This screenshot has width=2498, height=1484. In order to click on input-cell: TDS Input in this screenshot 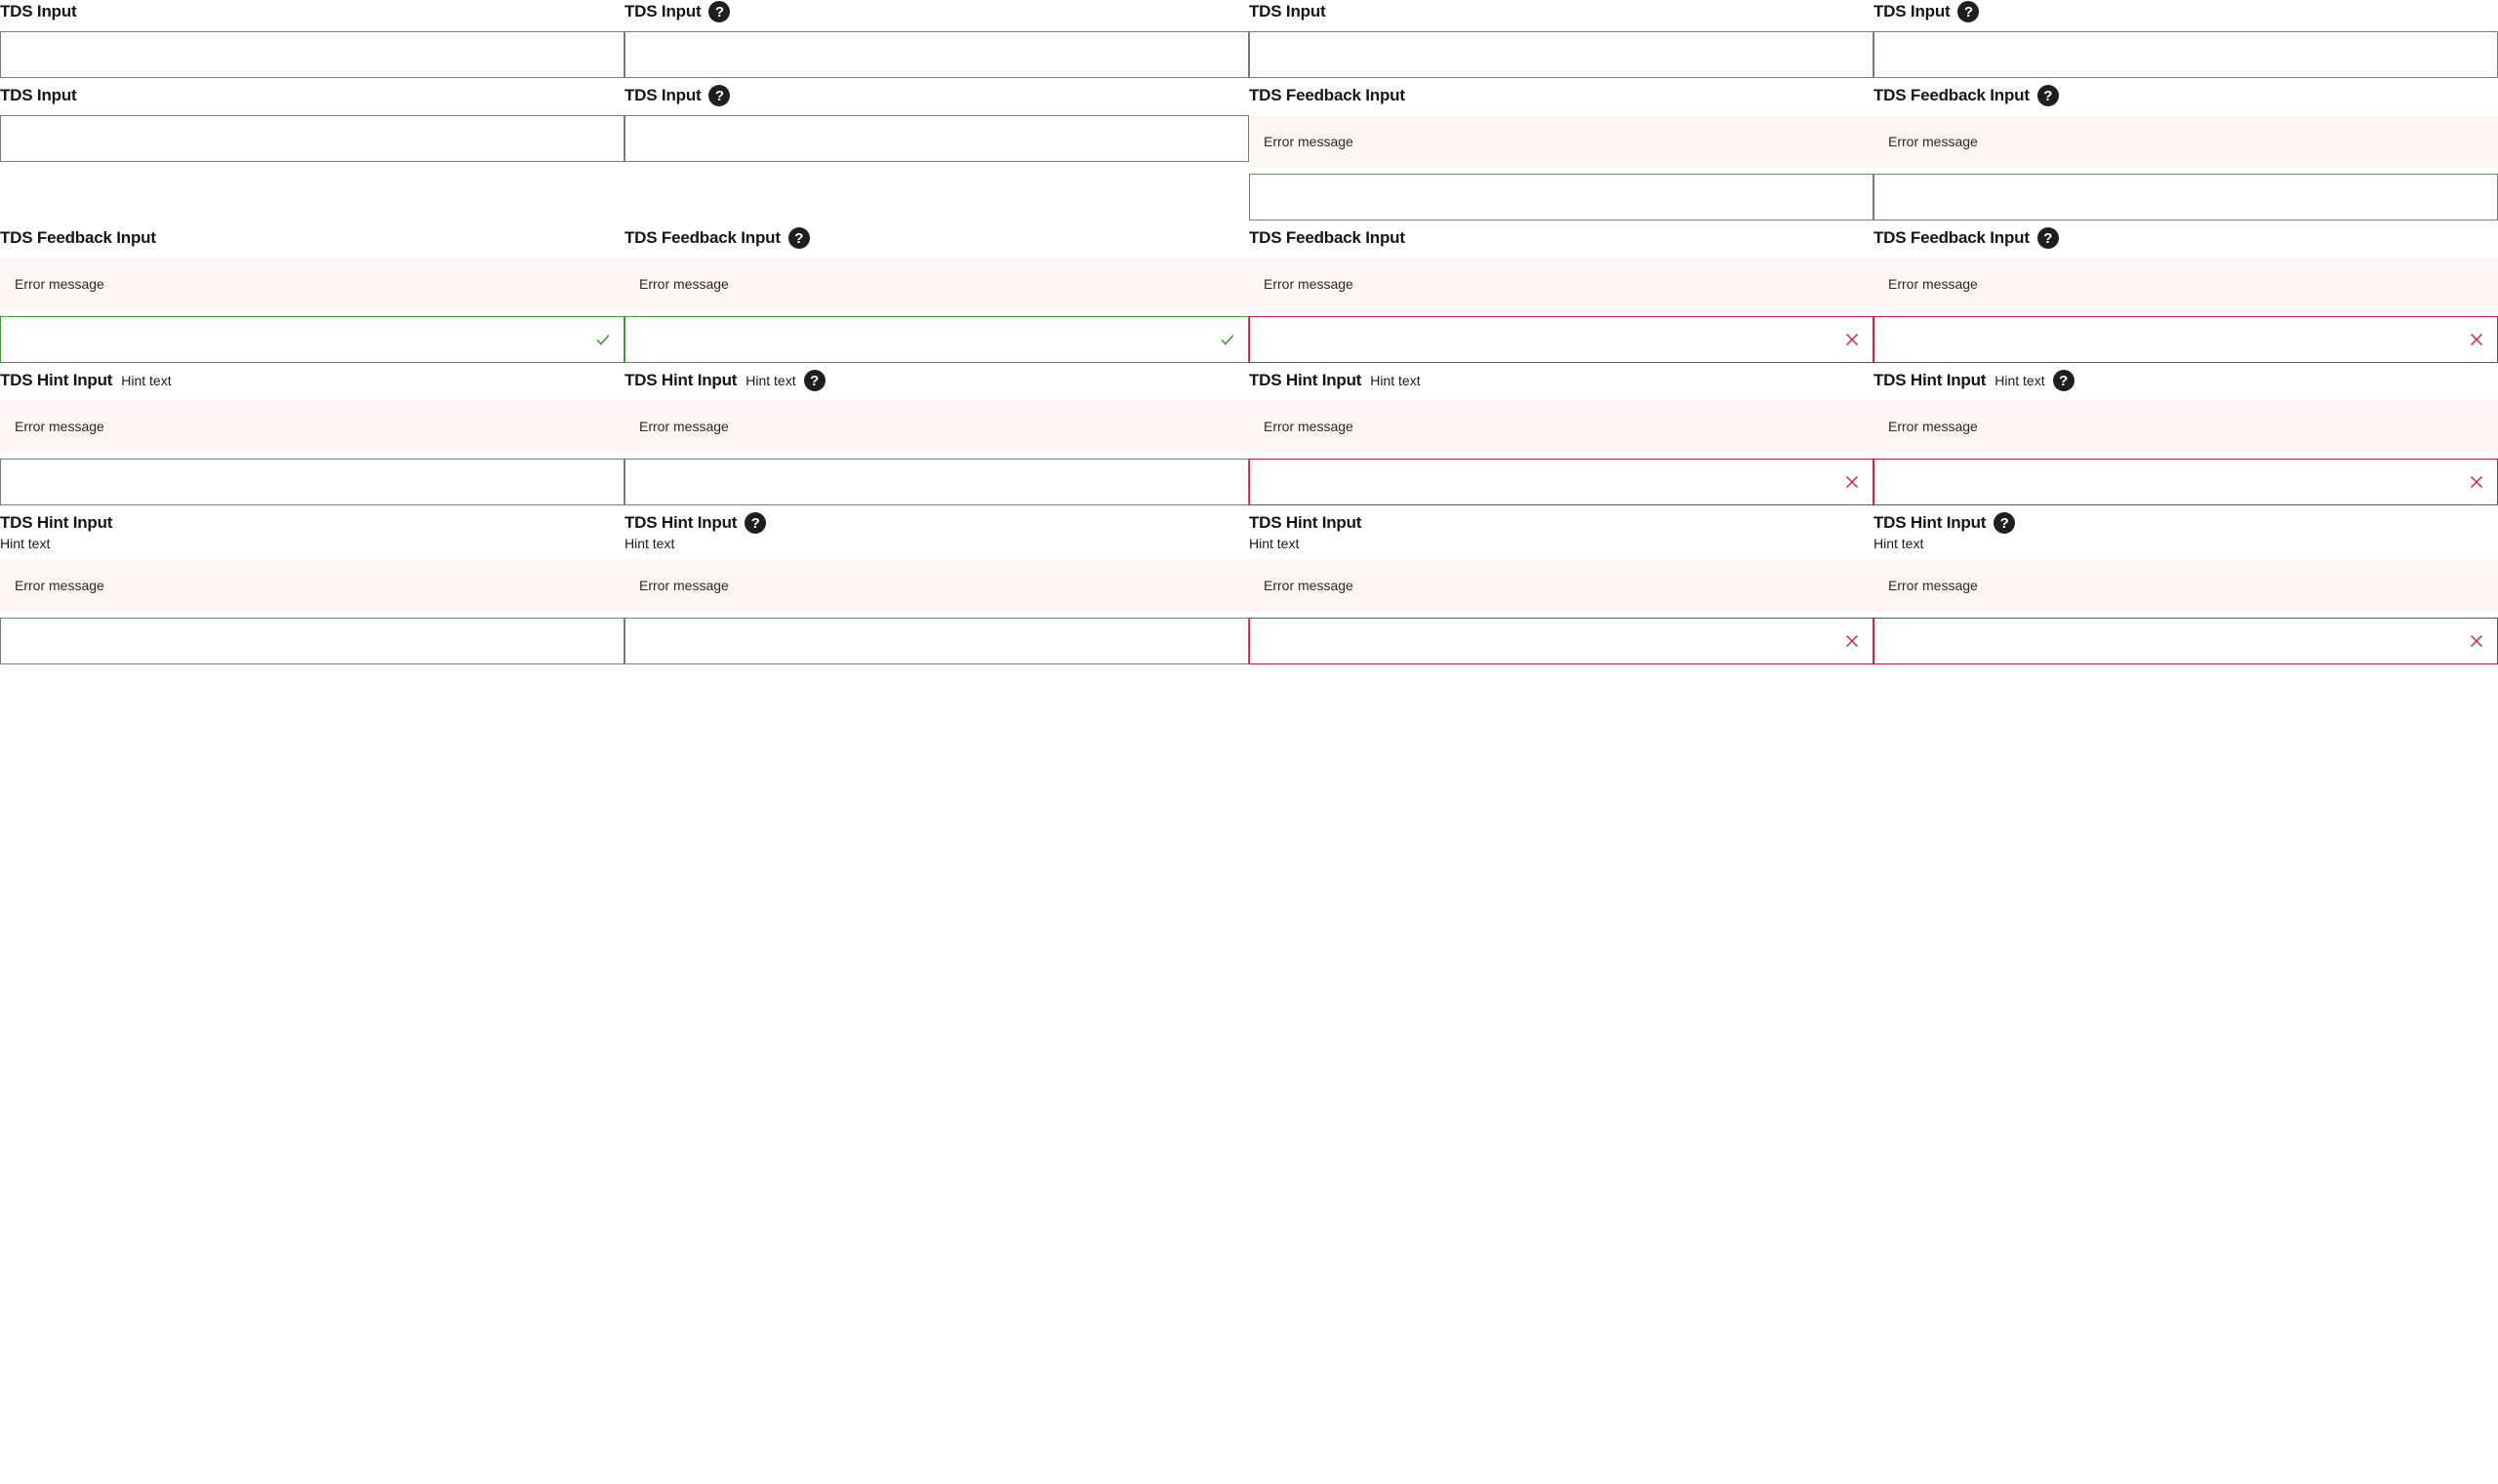, I will do `click(312, 42)`.